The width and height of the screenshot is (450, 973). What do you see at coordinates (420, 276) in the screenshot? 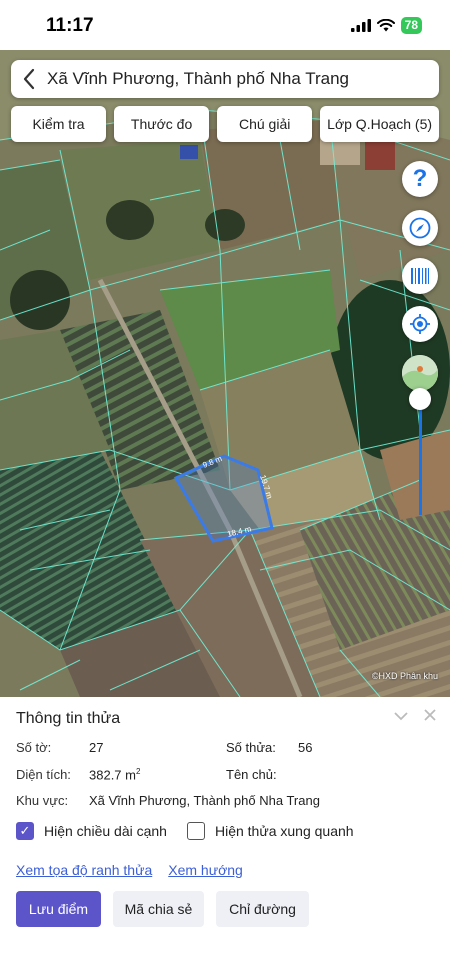
I see `barcode-icon` at bounding box center [420, 276].